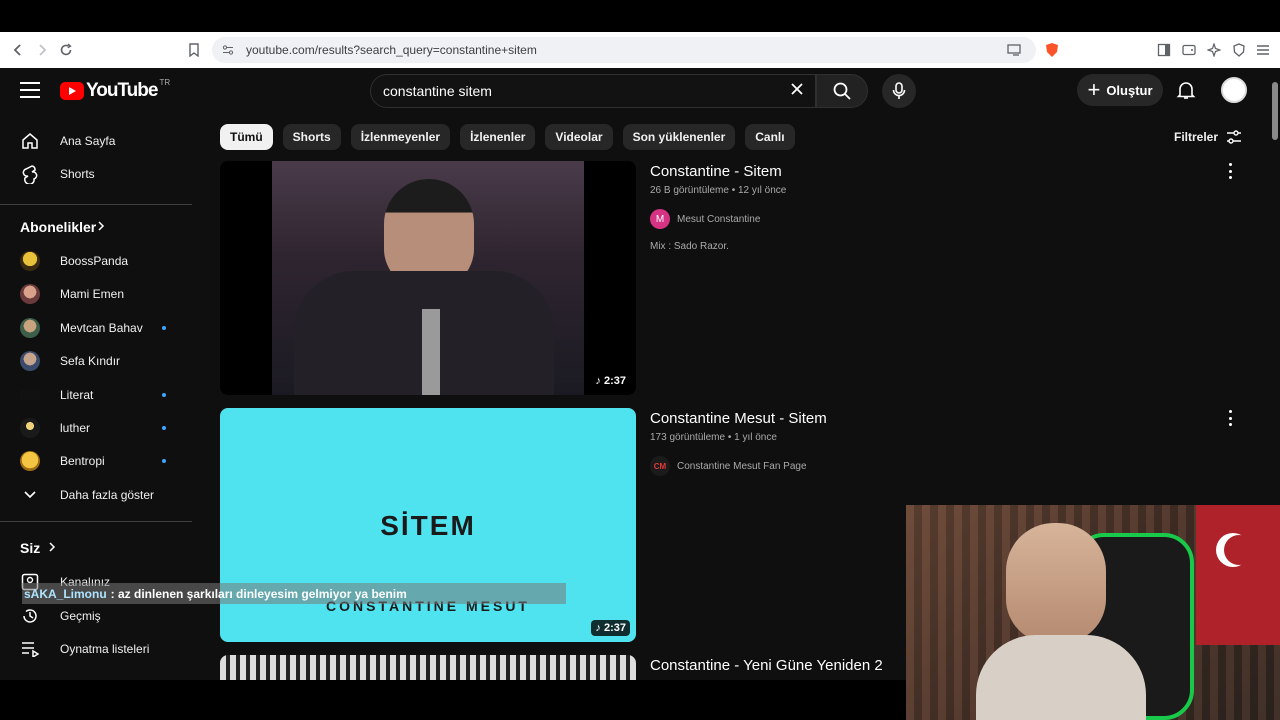 The image size is (1280, 720). I want to click on video-thumbnail: SİTEM CONSTANTINE MESUT ♪ 2:37, so click(428, 525).